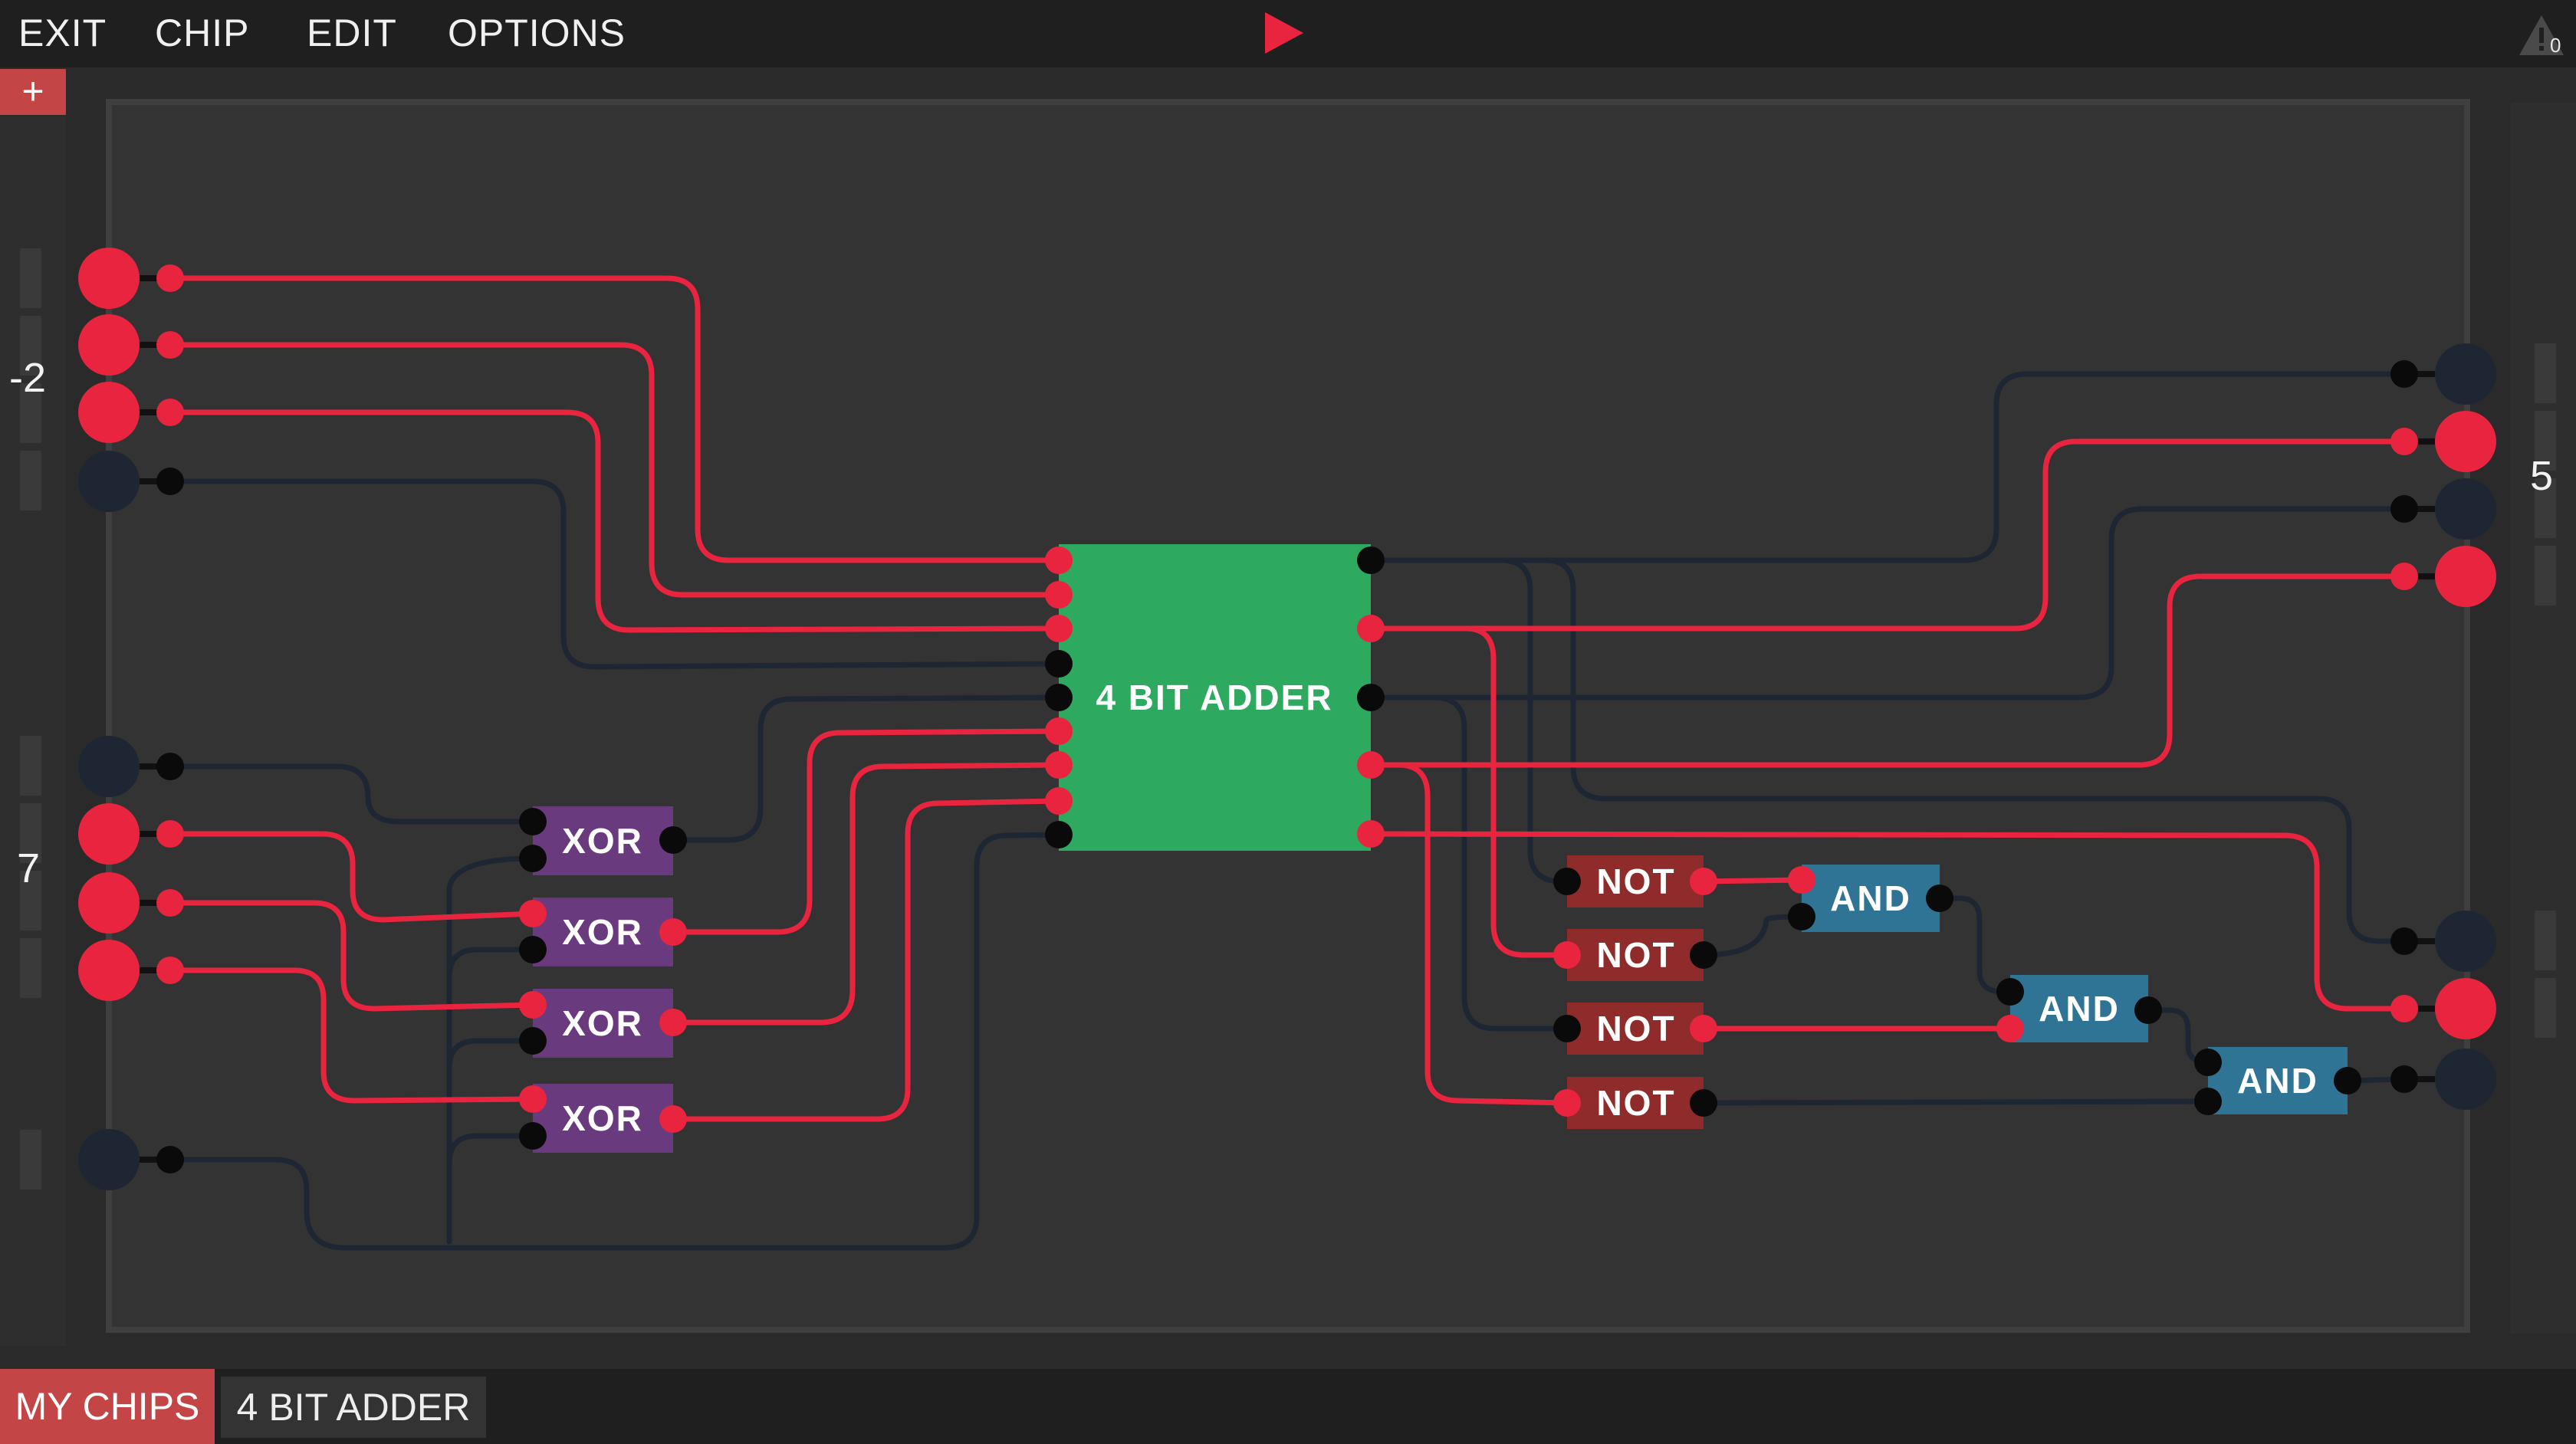 The width and height of the screenshot is (2576, 1444). I want to click on saved-chip-4-bit-adder: 4 BIT ADDER, so click(353, 1407).